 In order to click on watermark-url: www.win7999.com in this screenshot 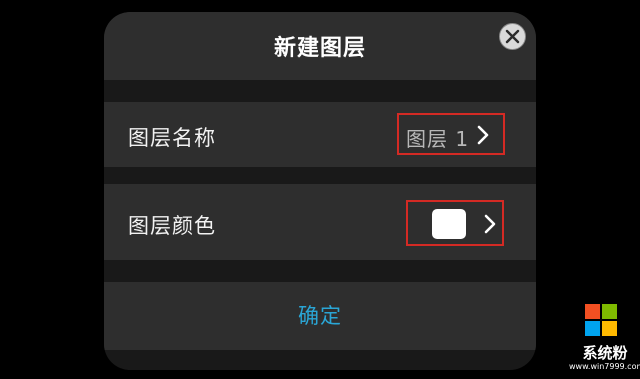, I will do `click(604, 366)`.